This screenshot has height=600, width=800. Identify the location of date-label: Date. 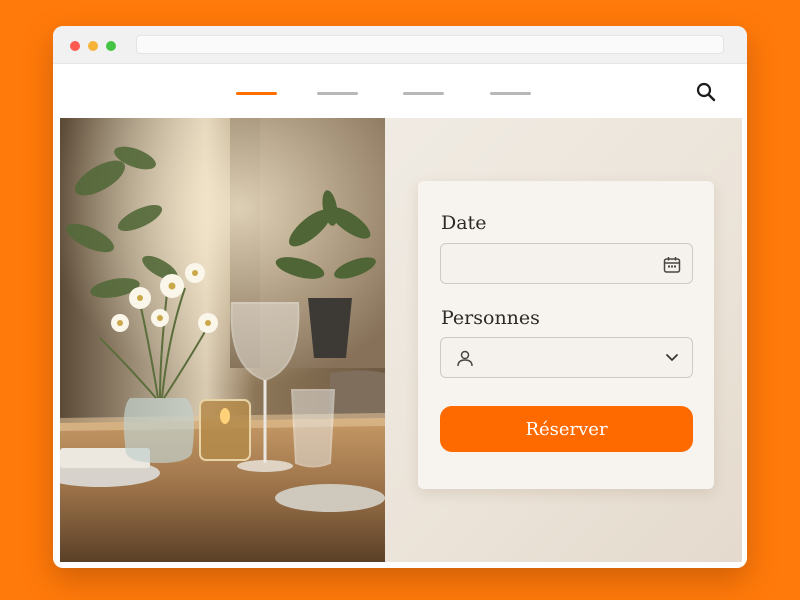
(464, 223).